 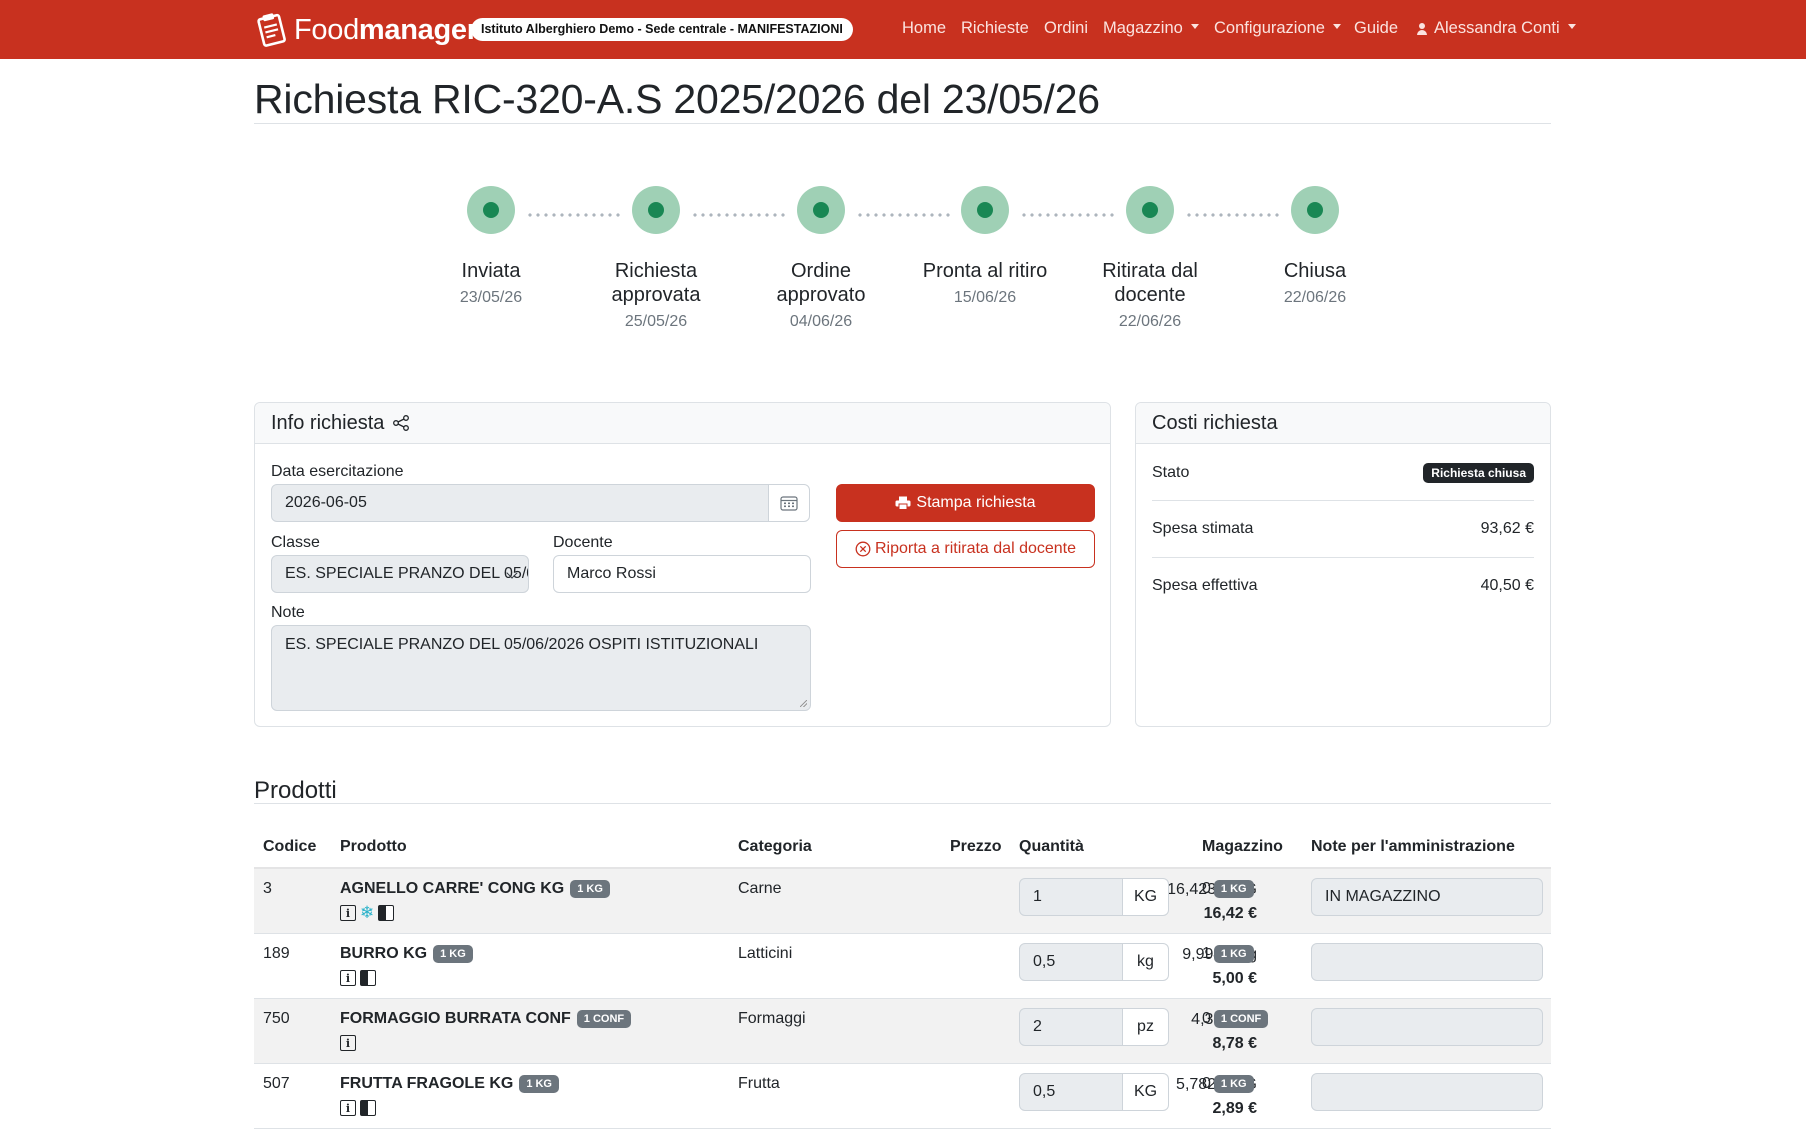 What do you see at coordinates (924, 28) in the screenshot?
I see `nav-home: Home` at bounding box center [924, 28].